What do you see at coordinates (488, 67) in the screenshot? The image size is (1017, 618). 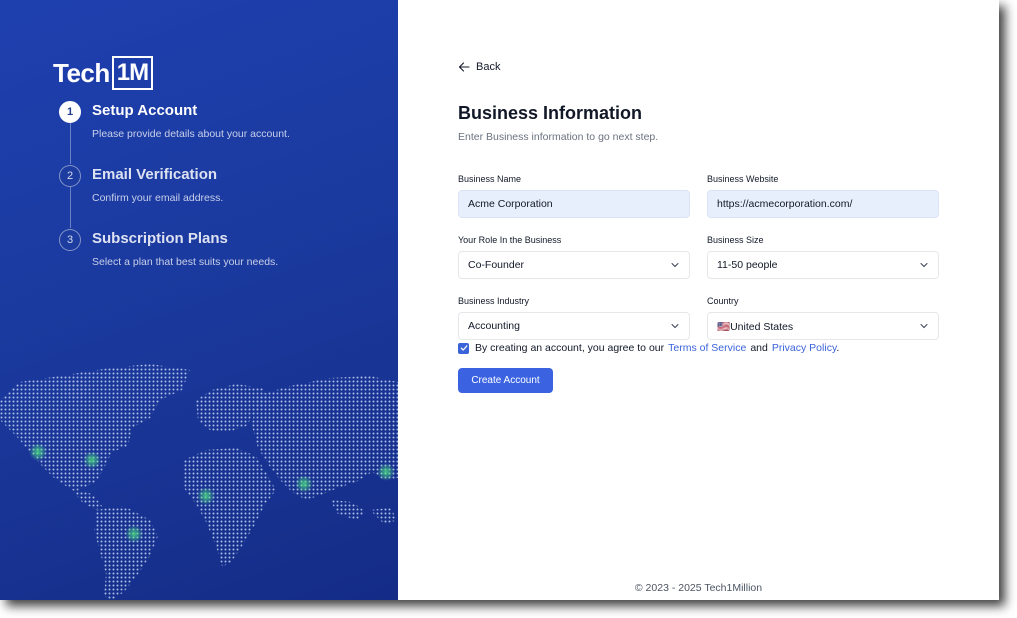 I see `back-label: Back` at bounding box center [488, 67].